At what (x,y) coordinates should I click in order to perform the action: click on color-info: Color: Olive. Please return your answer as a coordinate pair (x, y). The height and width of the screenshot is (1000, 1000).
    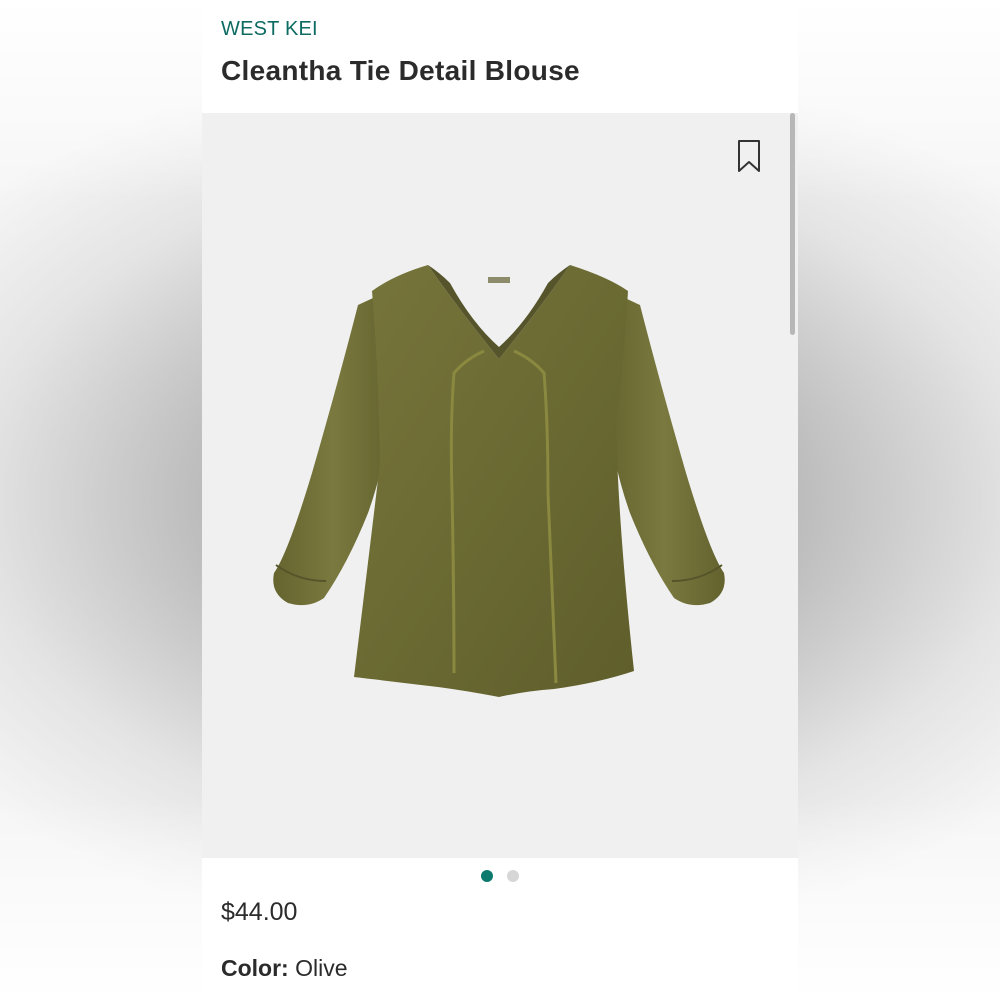
    Looking at the image, I should click on (284, 968).